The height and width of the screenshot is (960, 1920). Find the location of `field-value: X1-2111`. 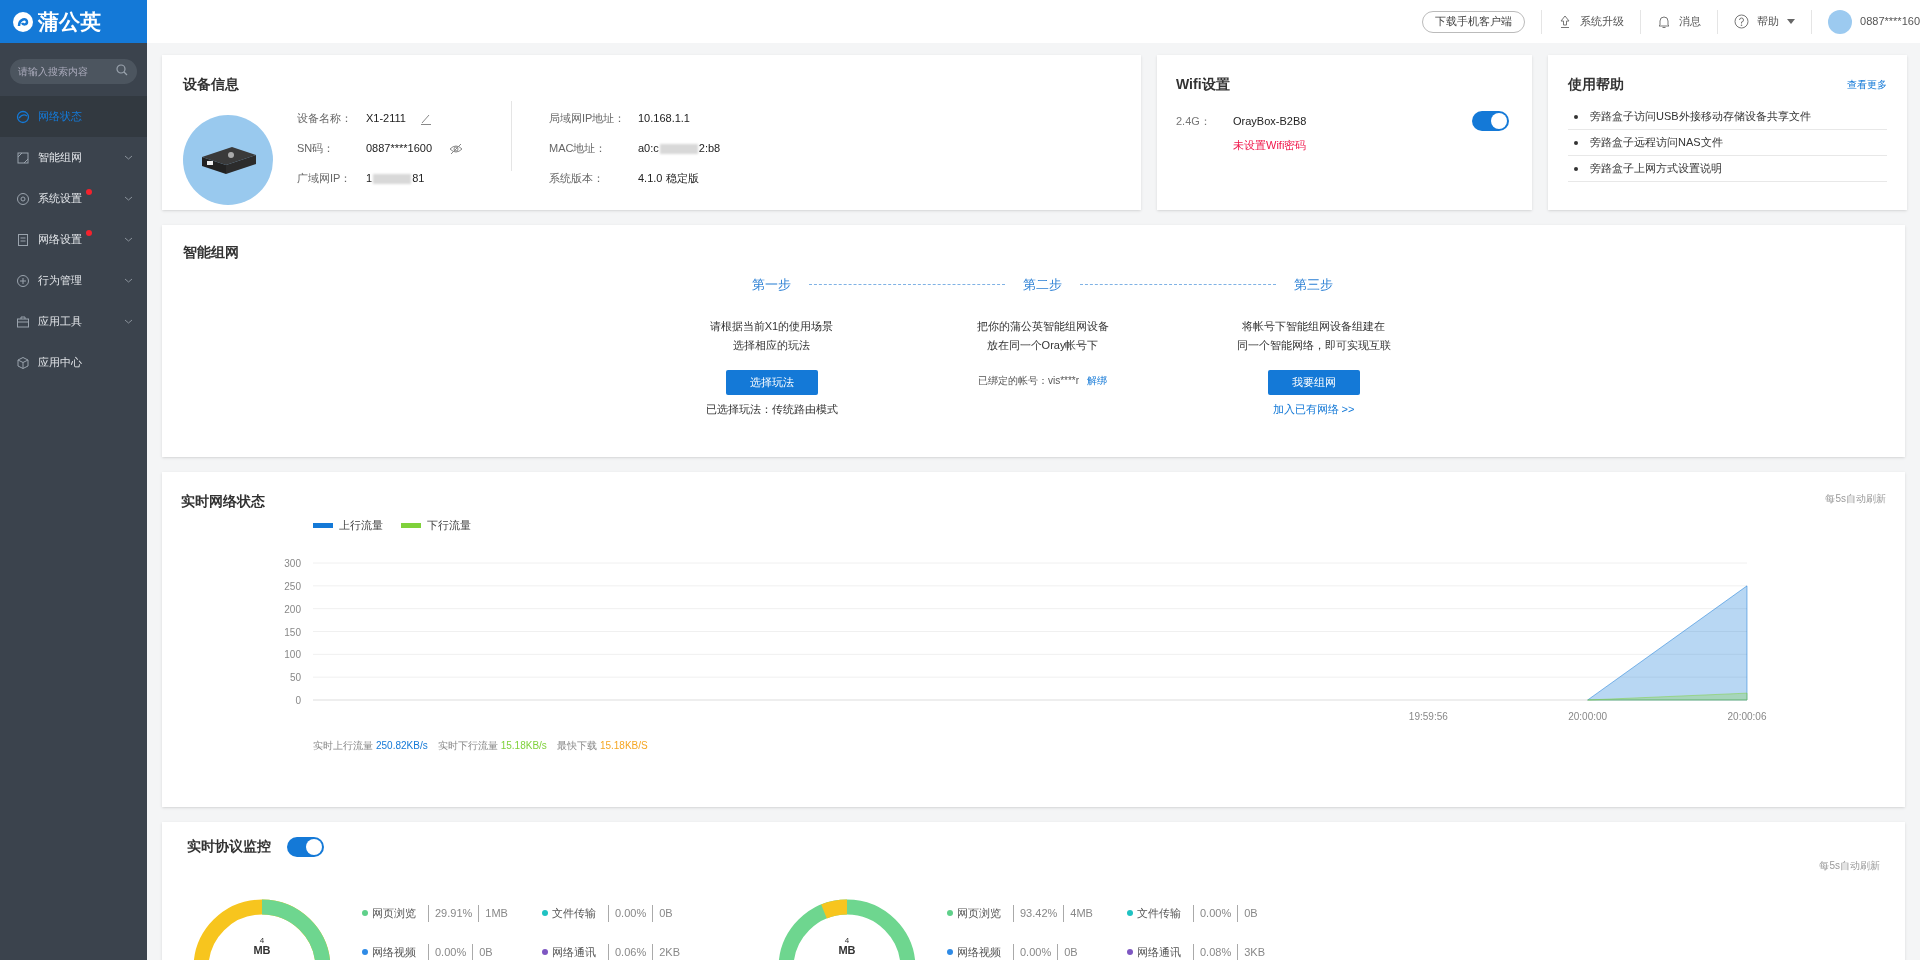

field-value: X1-2111 is located at coordinates (386, 119).